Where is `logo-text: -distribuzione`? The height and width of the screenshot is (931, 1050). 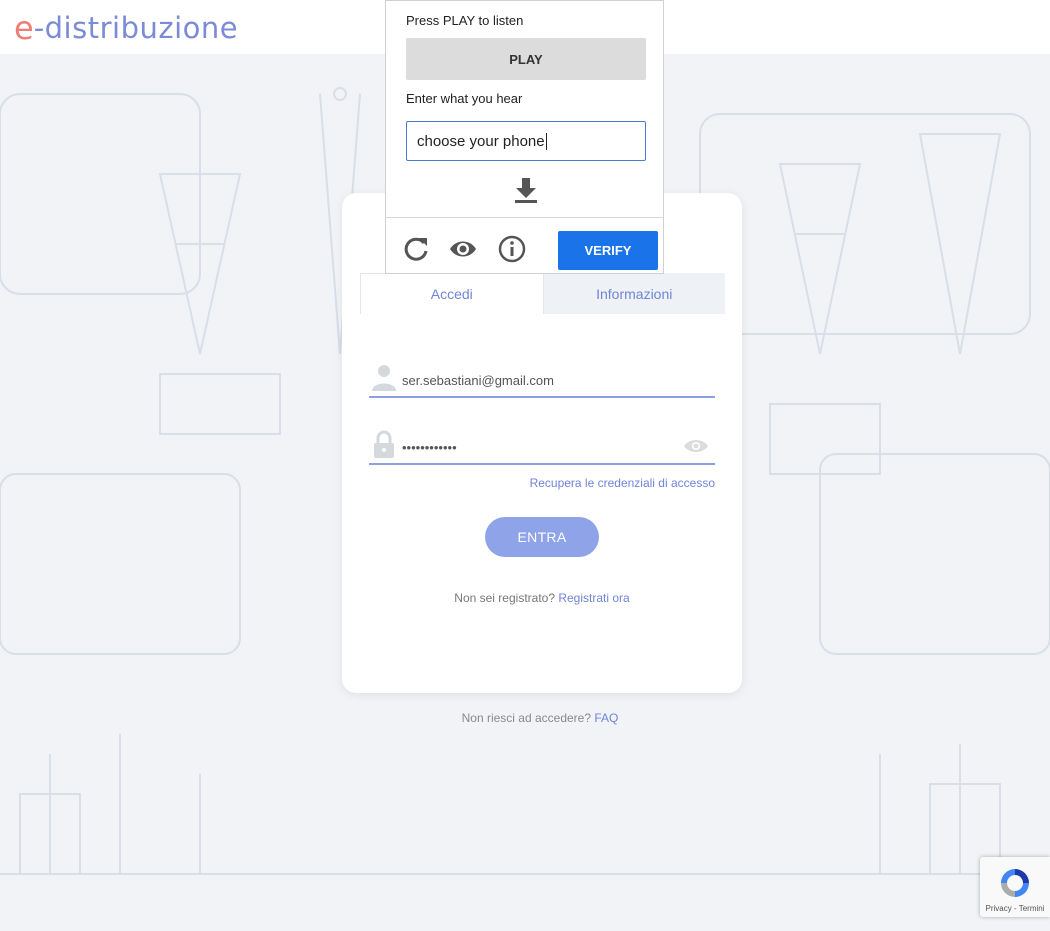
logo-text: -distribuzione is located at coordinates (136, 28).